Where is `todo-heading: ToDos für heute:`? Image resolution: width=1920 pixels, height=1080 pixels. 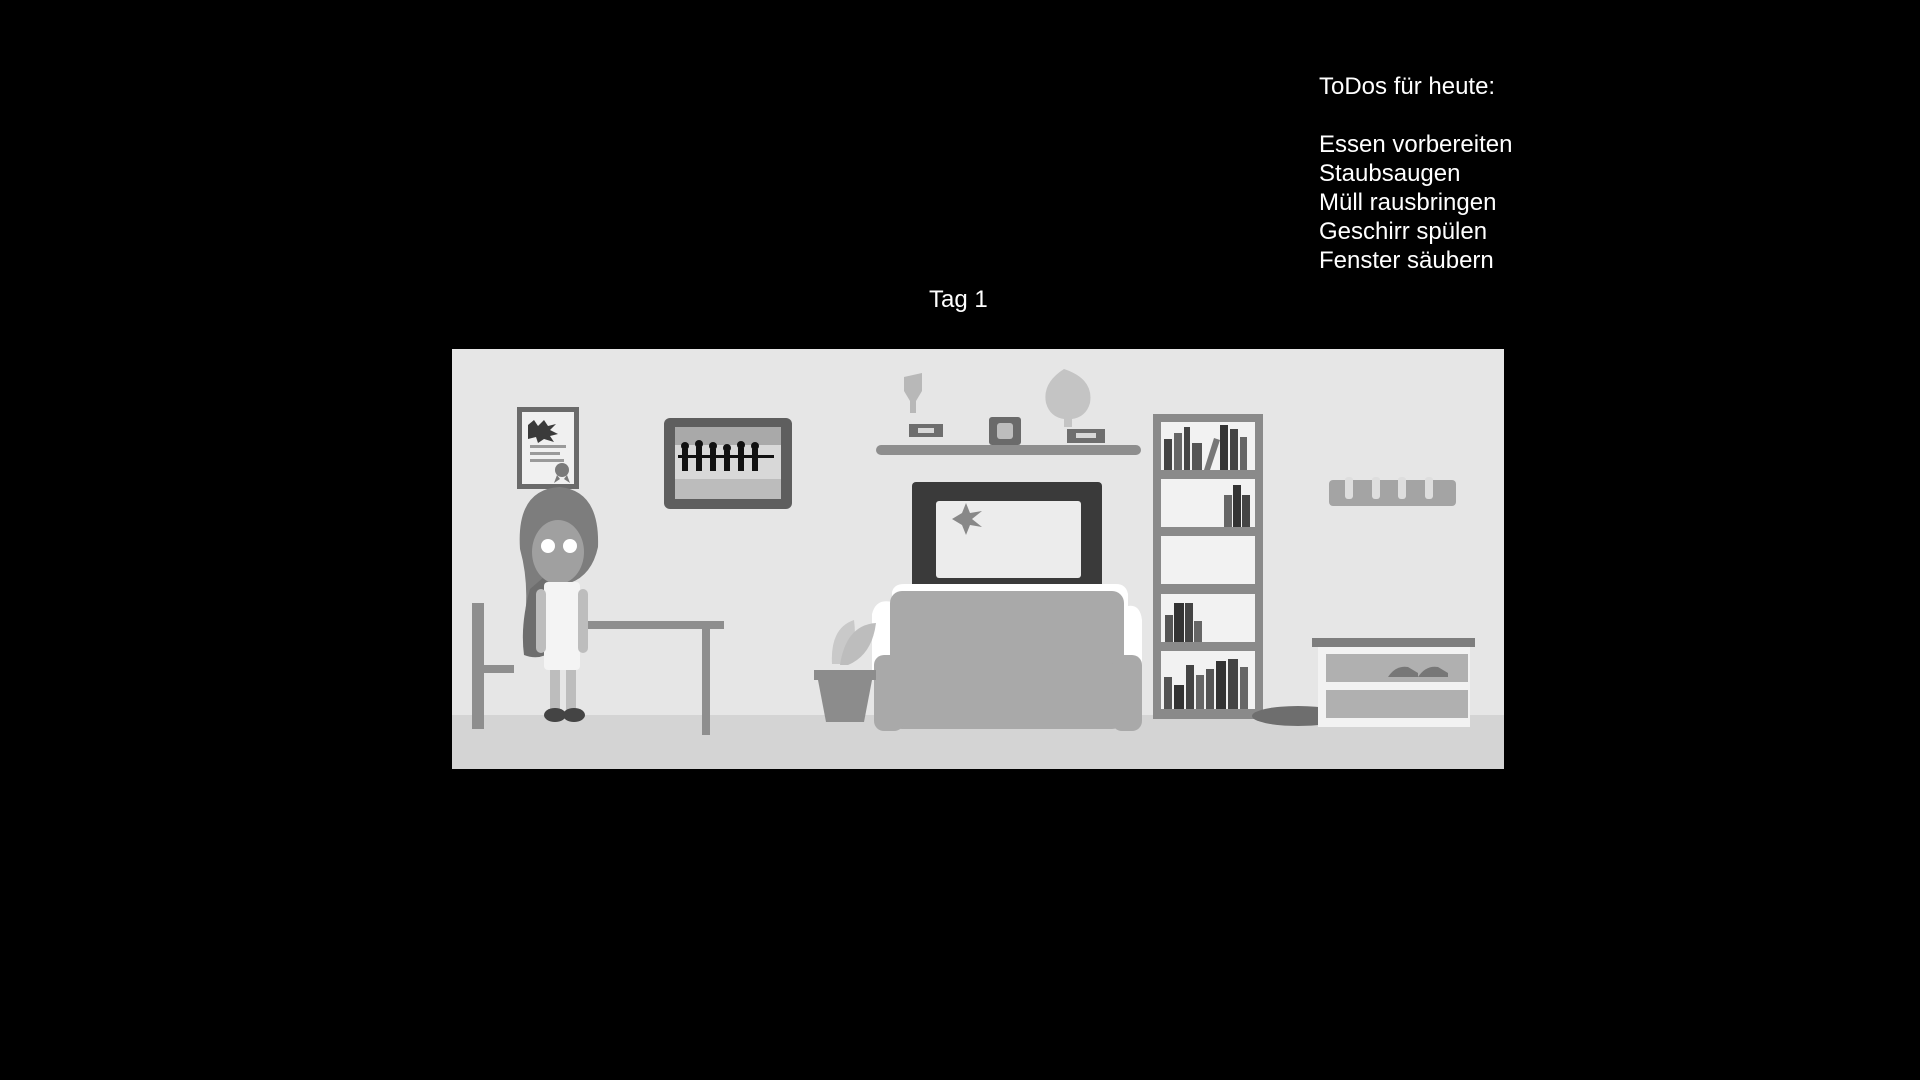
todo-heading: ToDos für heute: is located at coordinates (1407, 86).